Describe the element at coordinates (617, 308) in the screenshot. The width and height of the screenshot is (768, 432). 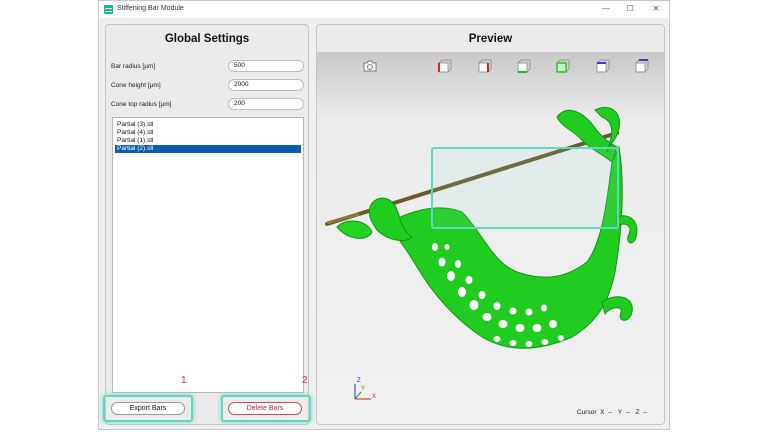
I see `right-lower-hook` at that location.